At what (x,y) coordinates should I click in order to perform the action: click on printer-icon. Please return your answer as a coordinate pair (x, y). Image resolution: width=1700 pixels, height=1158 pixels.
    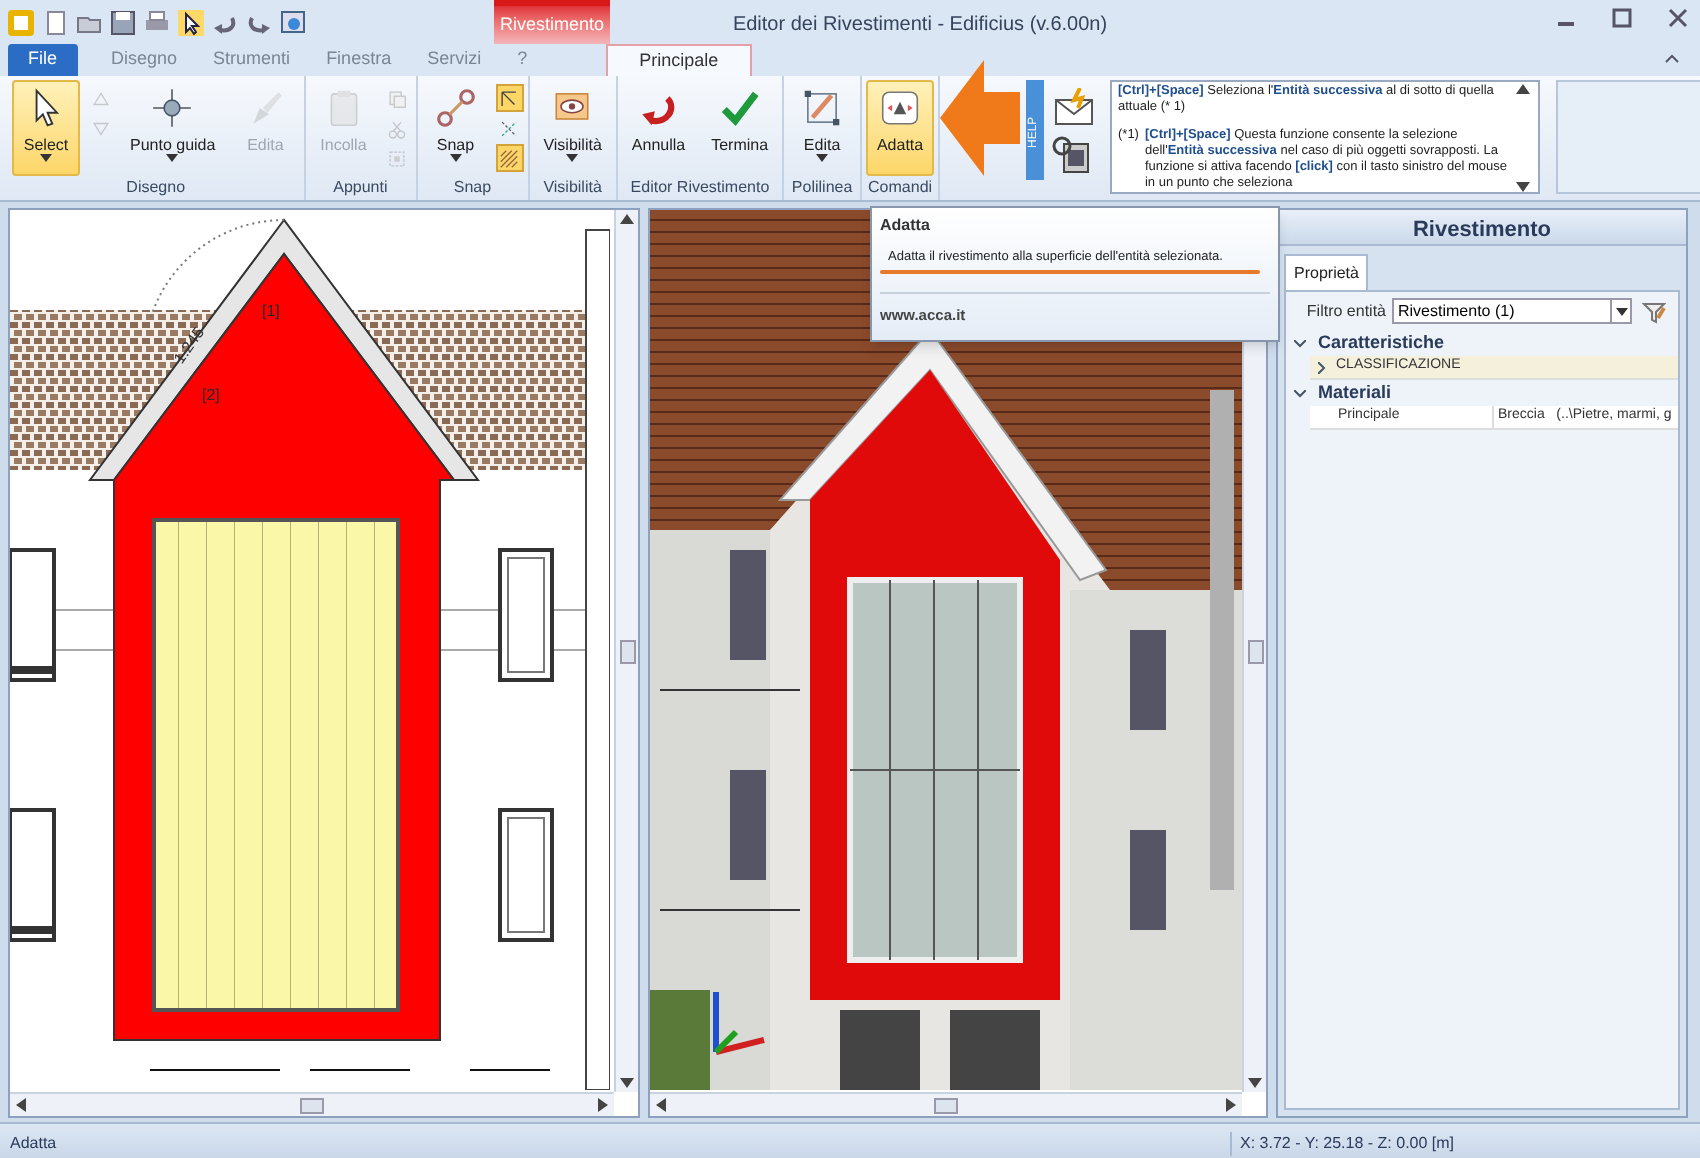
    Looking at the image, I should click on (157, 22).